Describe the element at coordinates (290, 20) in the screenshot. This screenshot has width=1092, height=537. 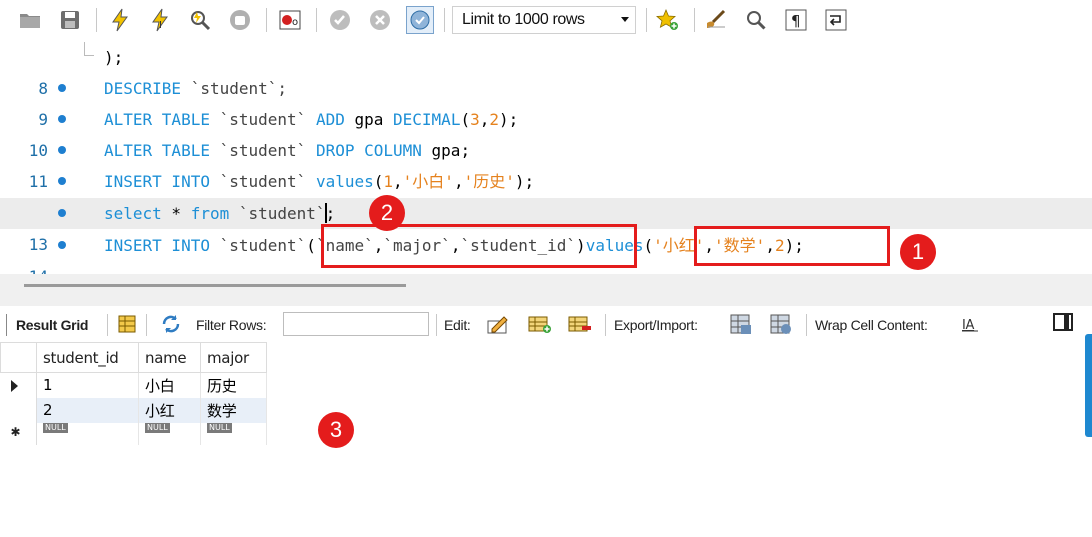
I see `toggle-error-icon: o` at that location.